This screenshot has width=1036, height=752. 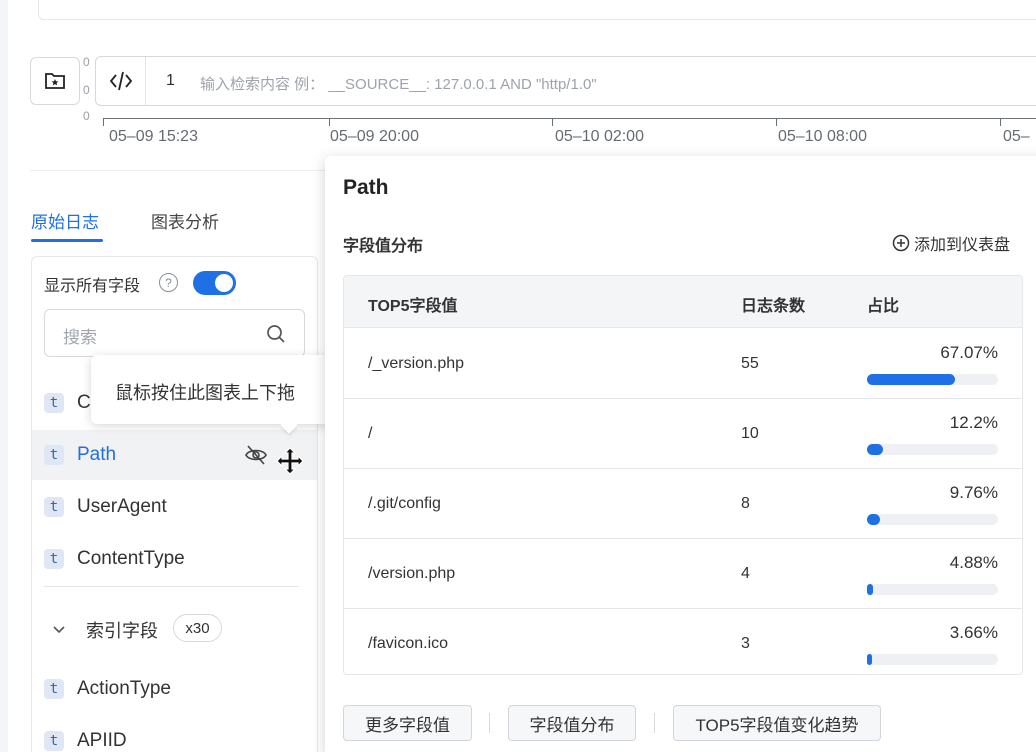 I want to click on show-all-fields-toggle, so click(x=214, y=283).